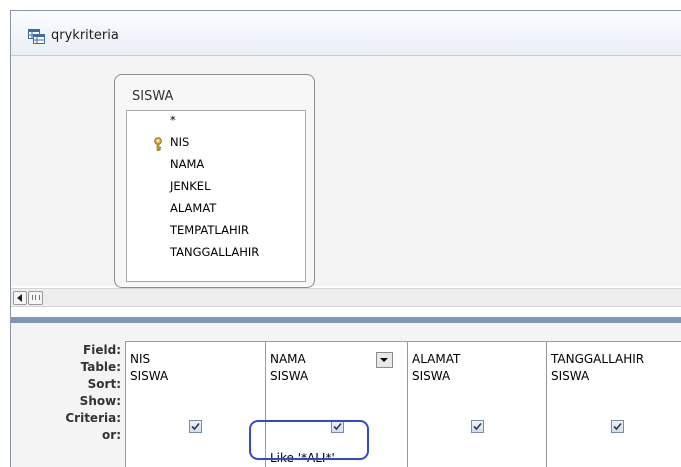 This screenshot has height=467, width=681. What do you see at coordinates (384, 360) in the screenshot?
I see `dropdown-arrow-icon` at bounding box center [384, 360].